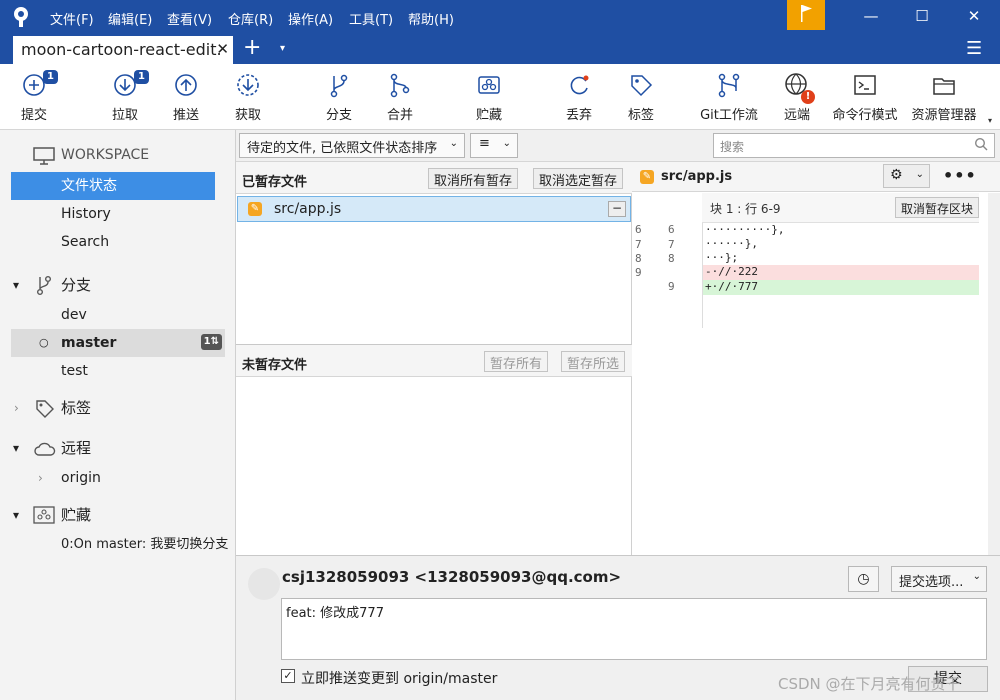  Describe the element at coordinates (865, 115) in the screenshot. I see `terminal-label: 命令行模式` at that location.